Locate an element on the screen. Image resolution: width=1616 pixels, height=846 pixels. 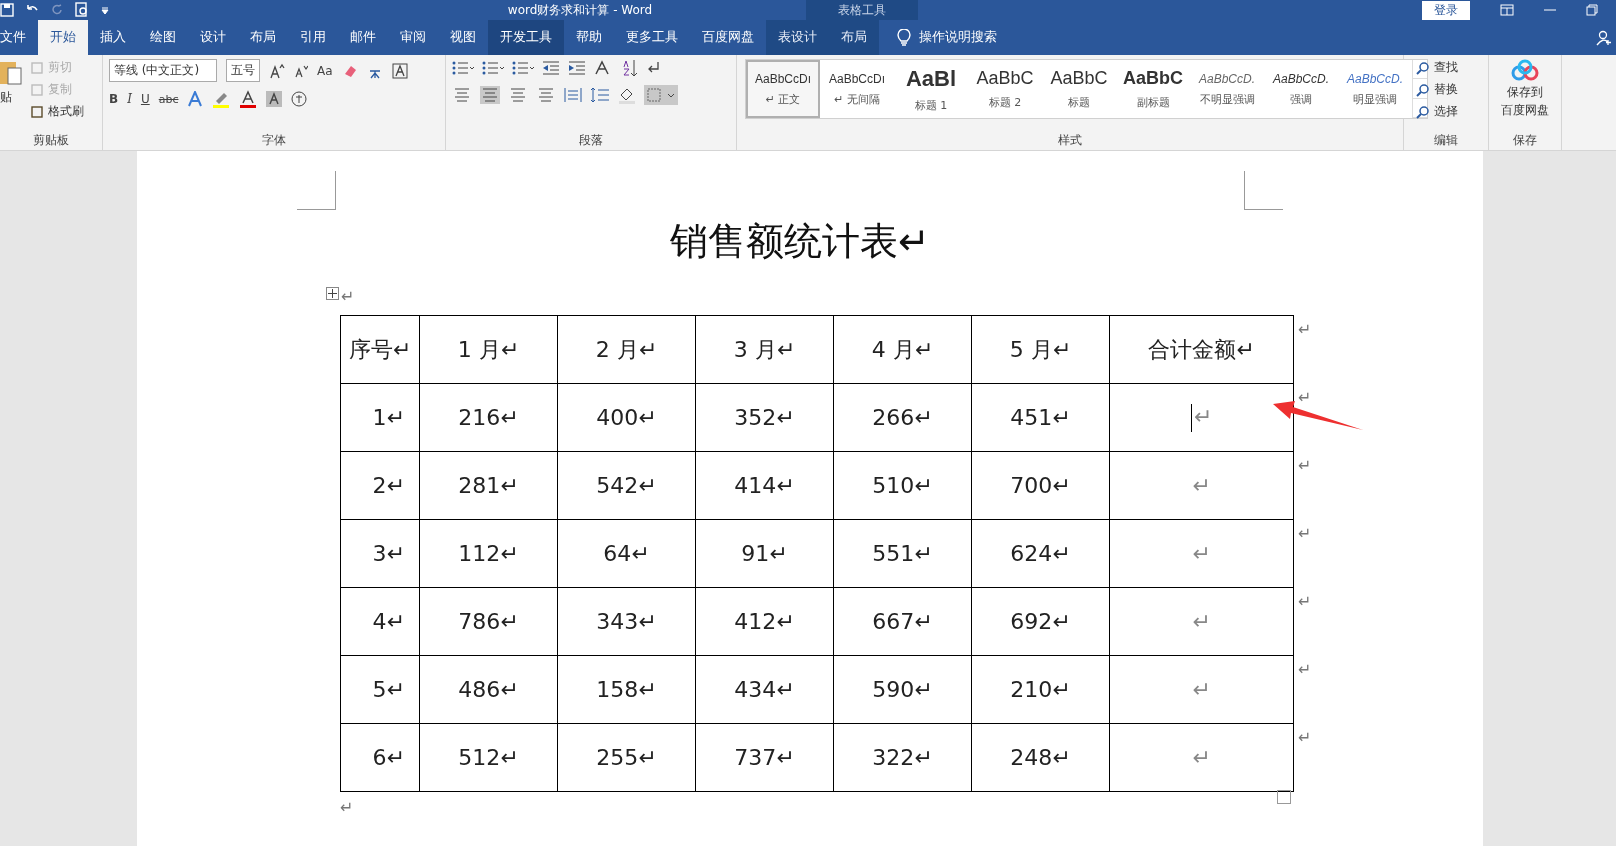
table-cell: 590↵ is located at coordinates (902, 689).